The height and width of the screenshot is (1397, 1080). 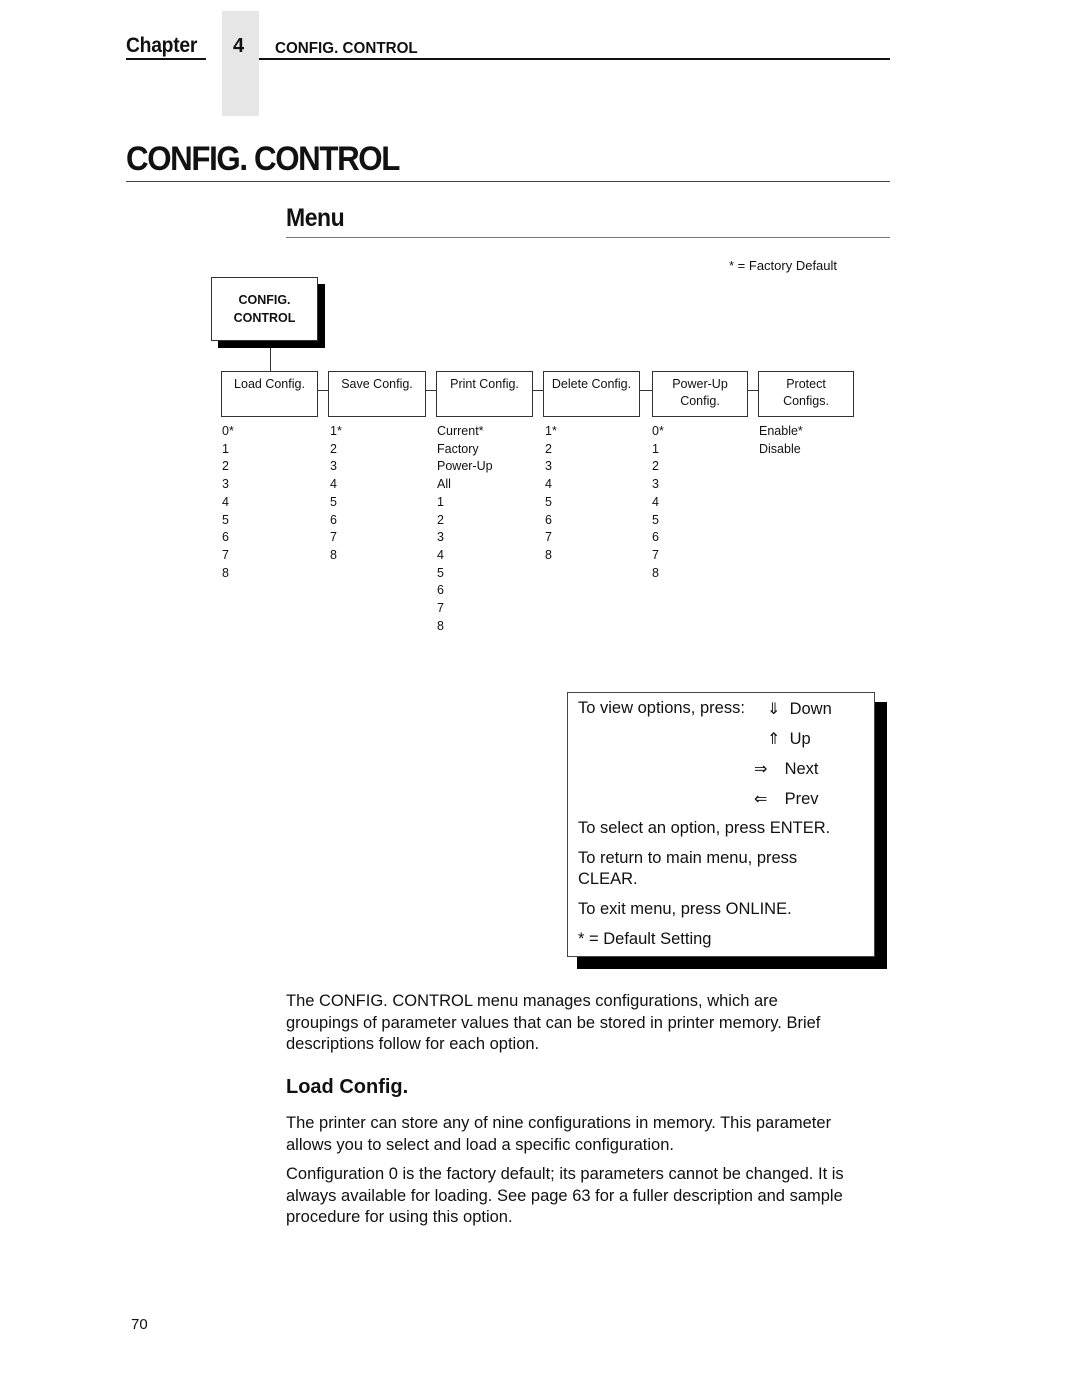 I want to click on menu-heading: Menu, so click(x=315, y=218).